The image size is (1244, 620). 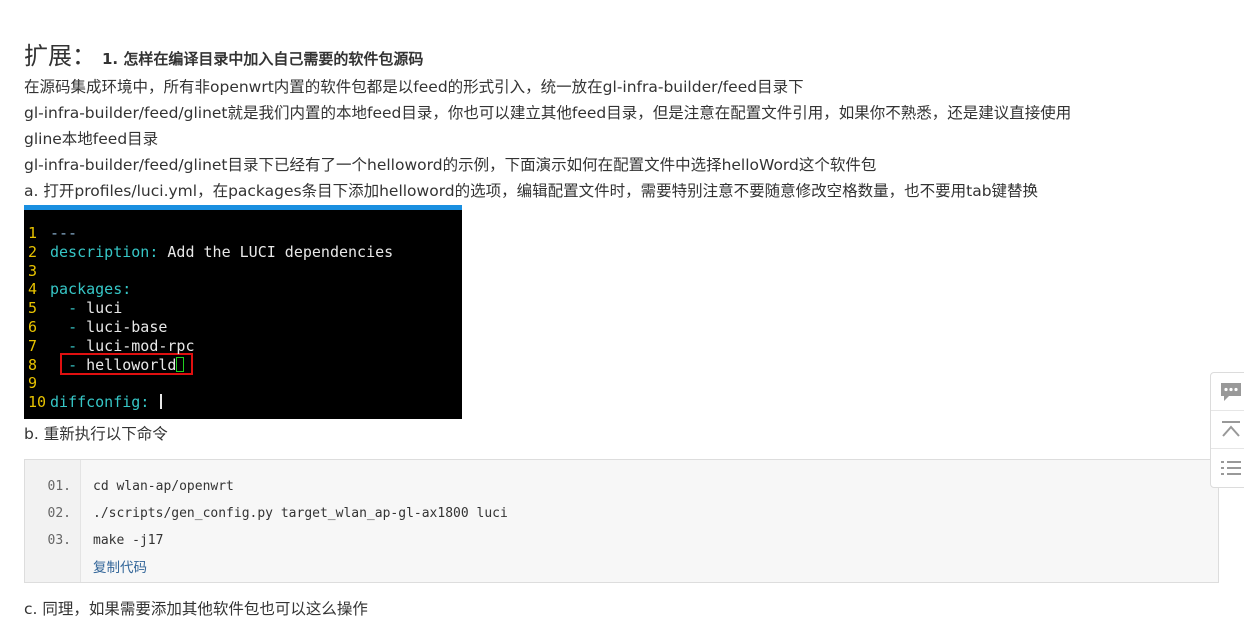 I want to click on block-cursor, so click(x=180, y=364).